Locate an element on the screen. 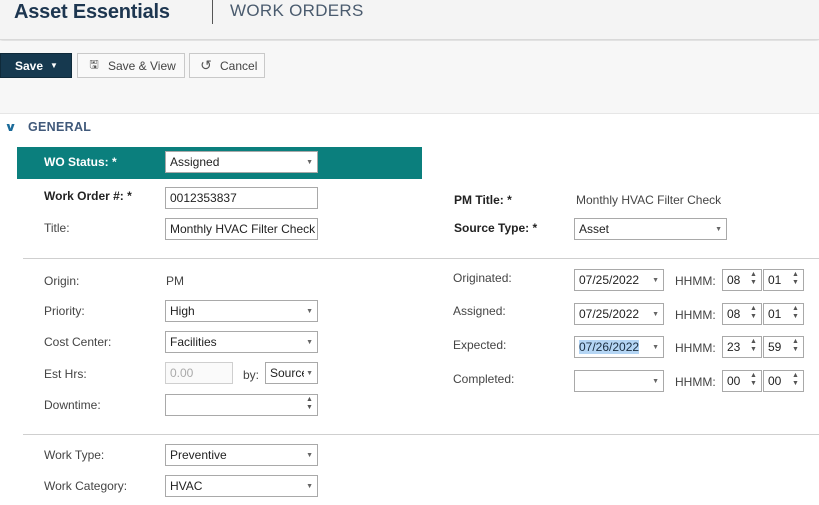 This screenshot has height=505, width=819. undo-icon: ↺ is located at coordinates (206, 65).